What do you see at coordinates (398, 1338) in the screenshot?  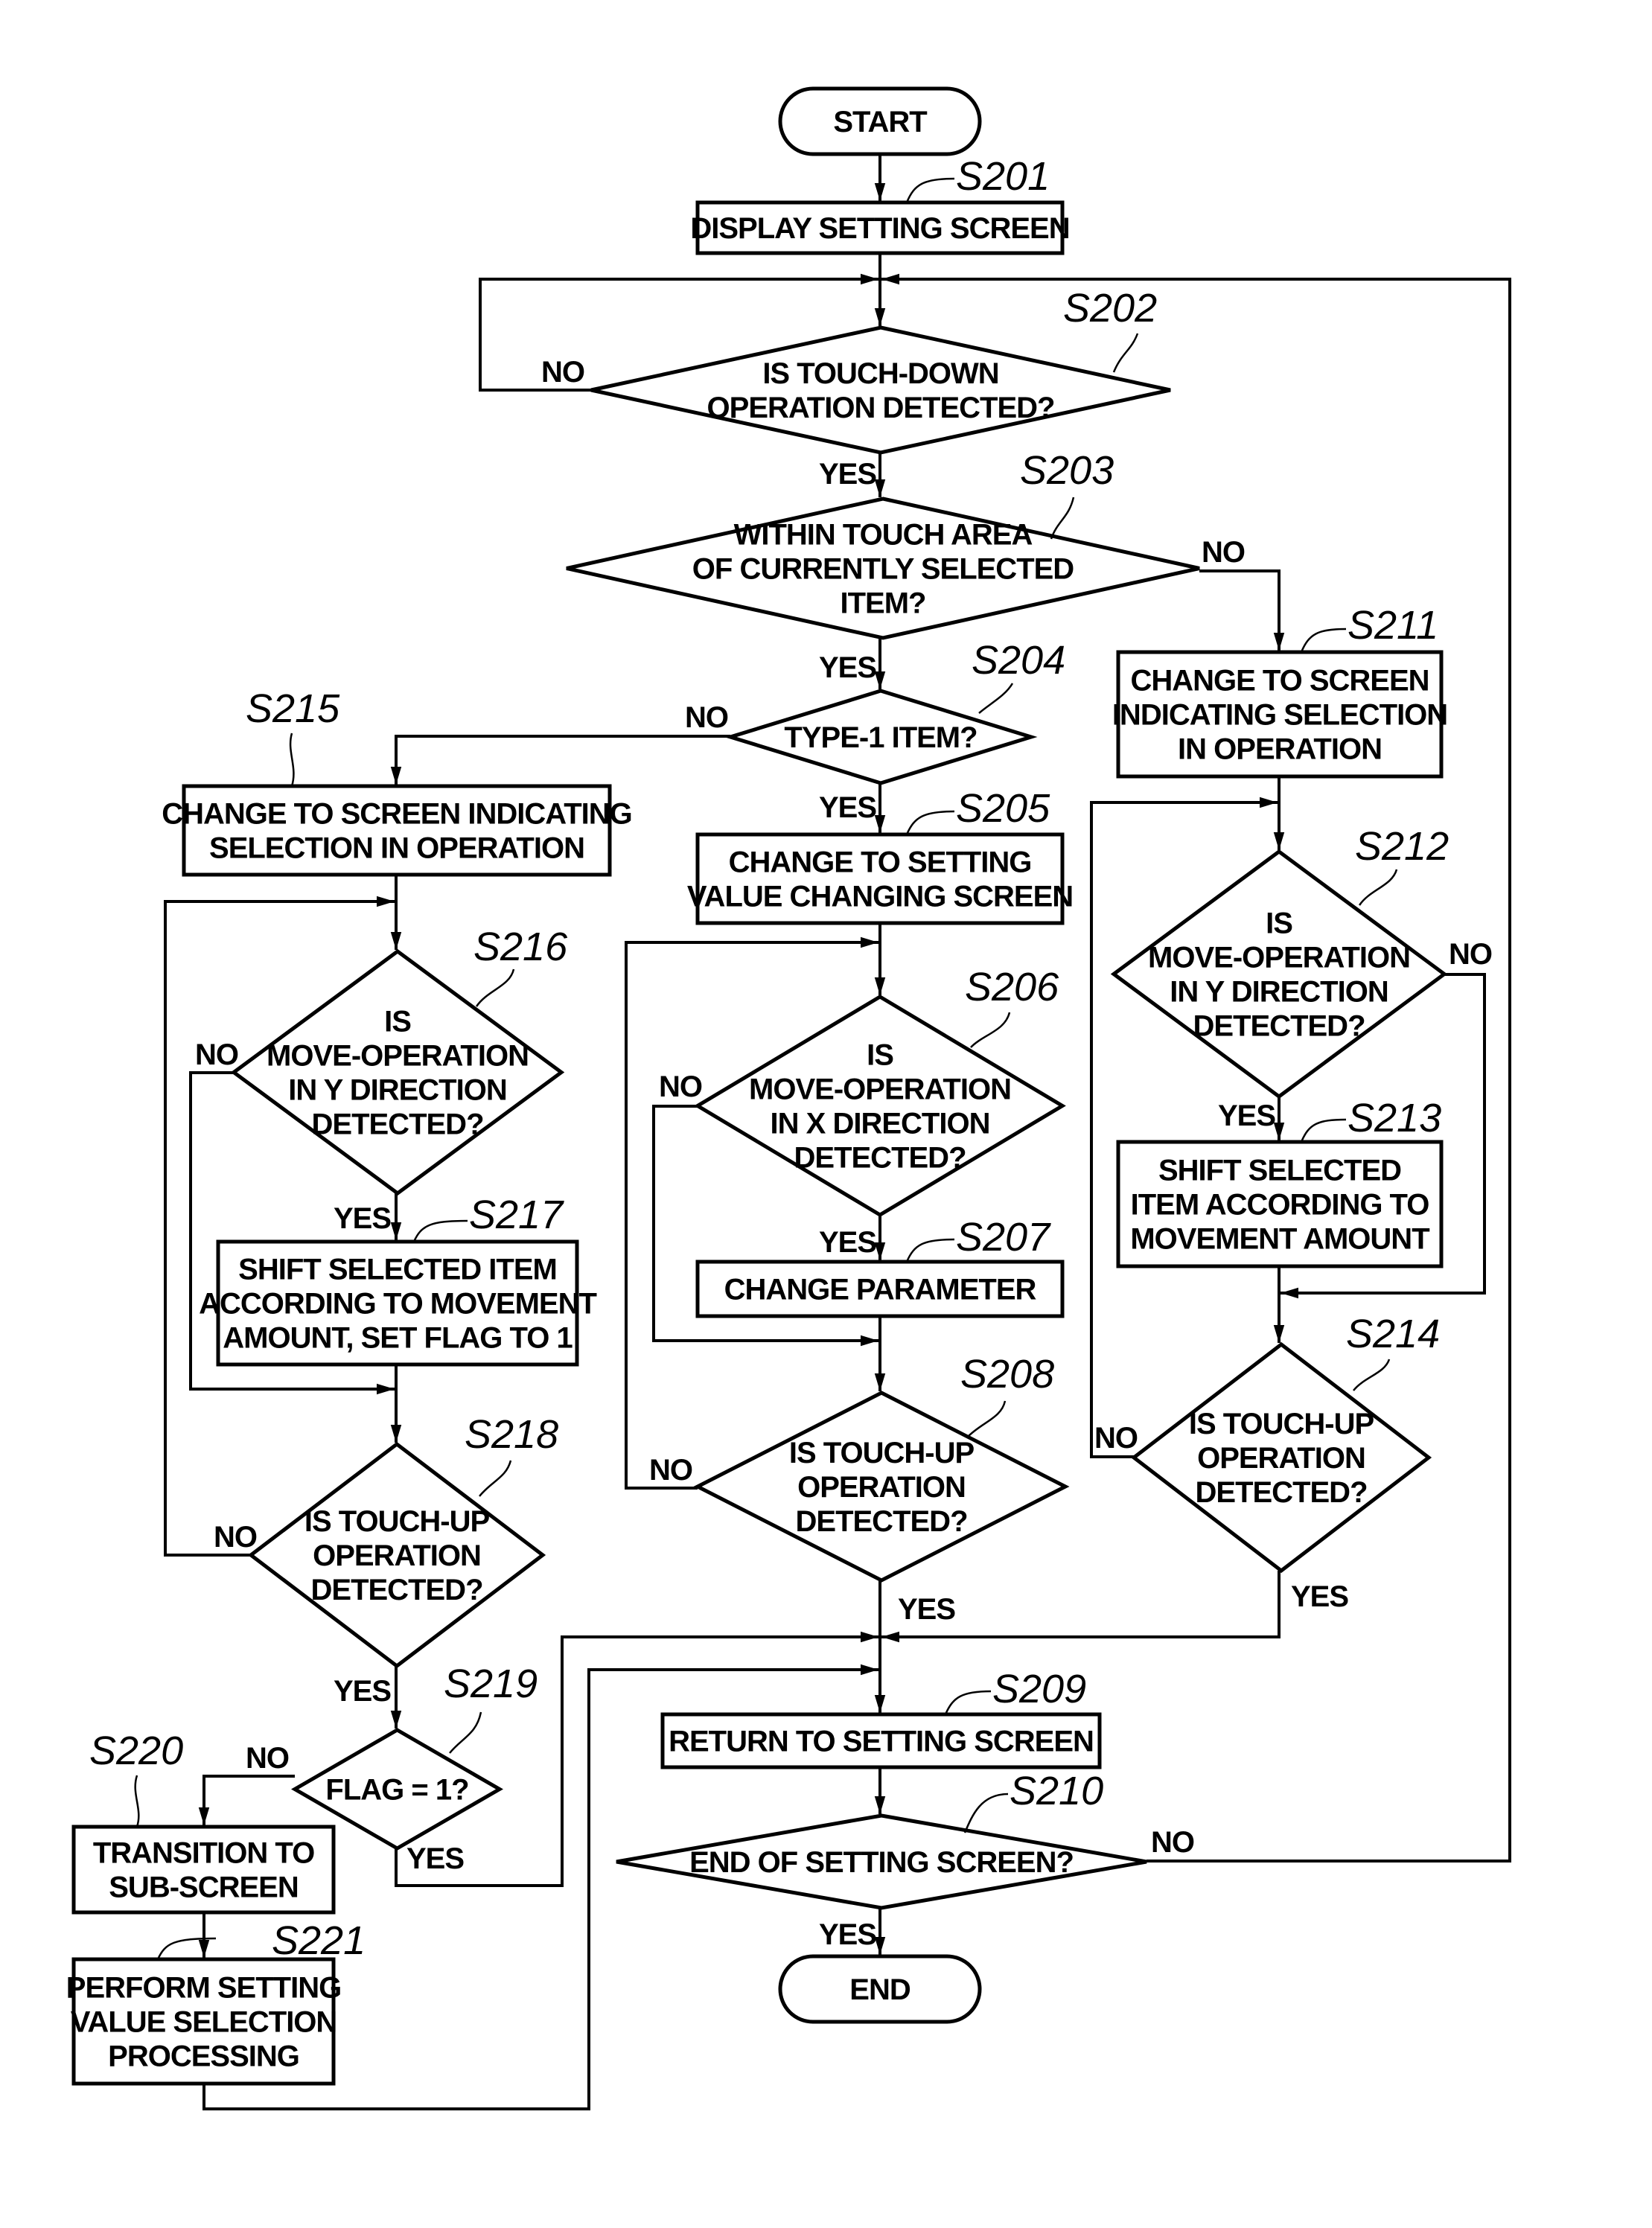 I see `process-s217-text-line: AMOUNT, SET FLAG TO 1` at bounding box center [398, 1338].